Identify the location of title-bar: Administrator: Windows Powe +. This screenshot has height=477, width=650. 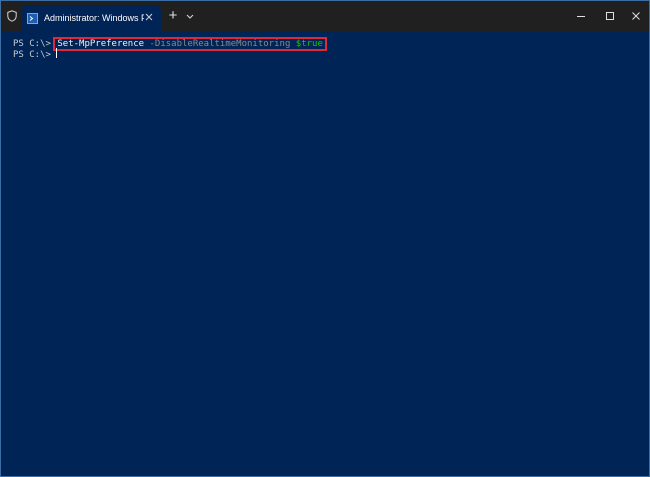
(325, 16).